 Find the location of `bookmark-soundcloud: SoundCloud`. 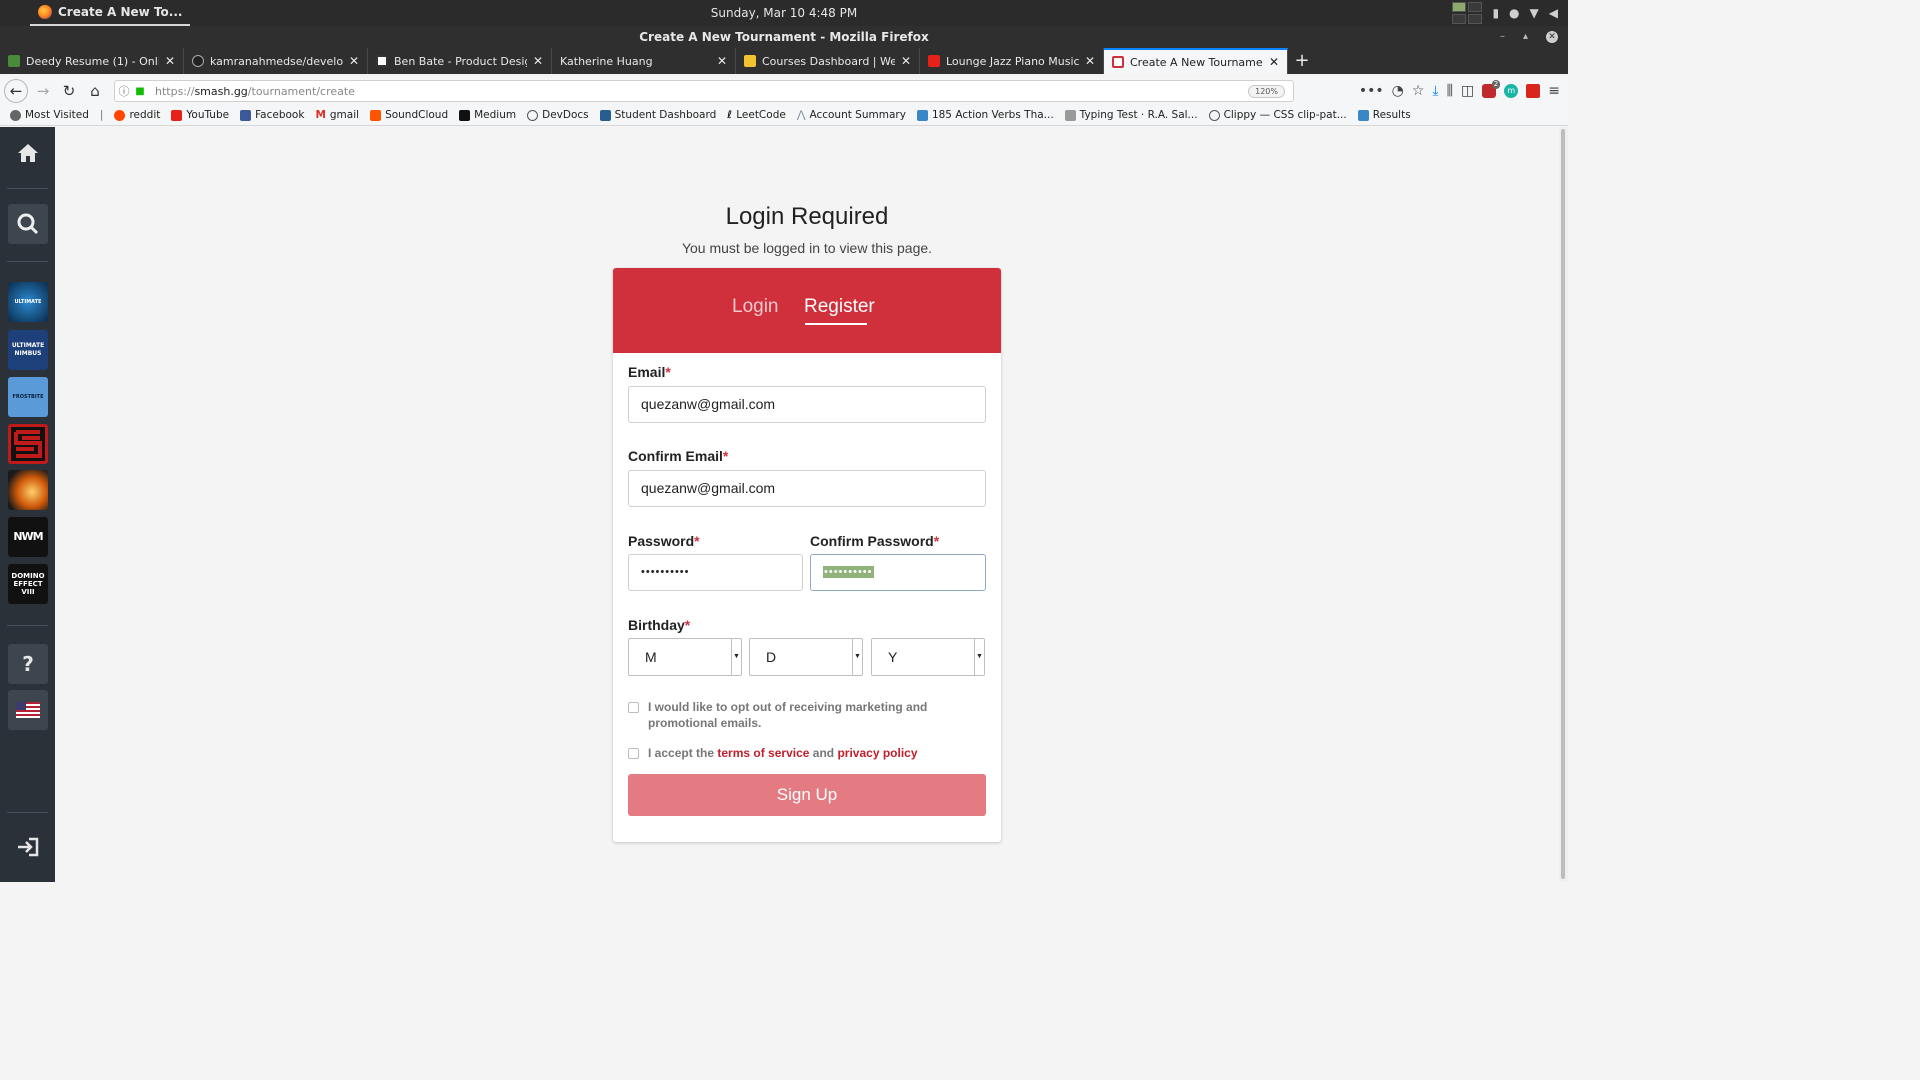

bookmark-soundcloud: SoundCloud is located at coordinates (409, 115).